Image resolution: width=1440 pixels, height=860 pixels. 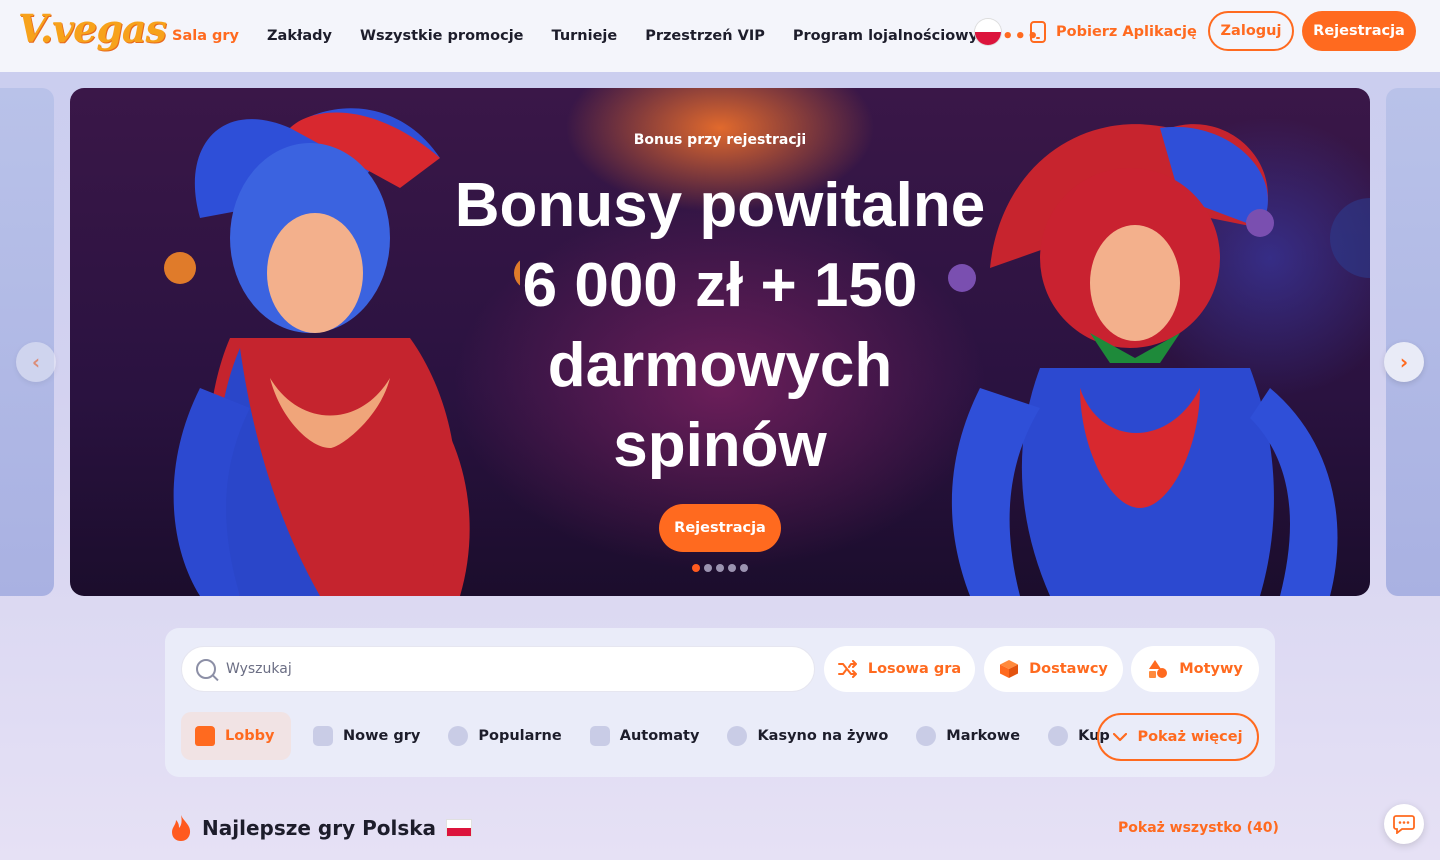 What do you see at coordinates (720, 365) in the screenshot?
I see `banner-title-line: darmowych` at bounding box center [720, 365].